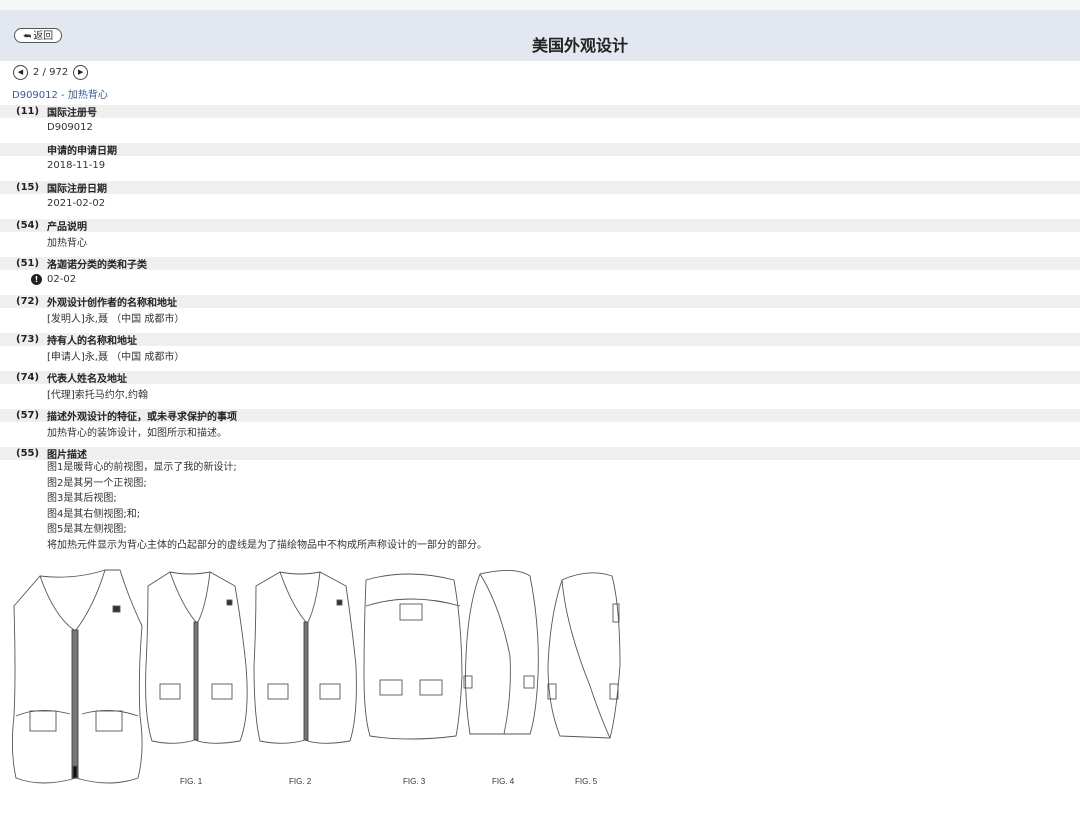 Image resolution: width=1080 pixels, height=835 pixels. I want to click on field-code: (15), so click(28, 187).